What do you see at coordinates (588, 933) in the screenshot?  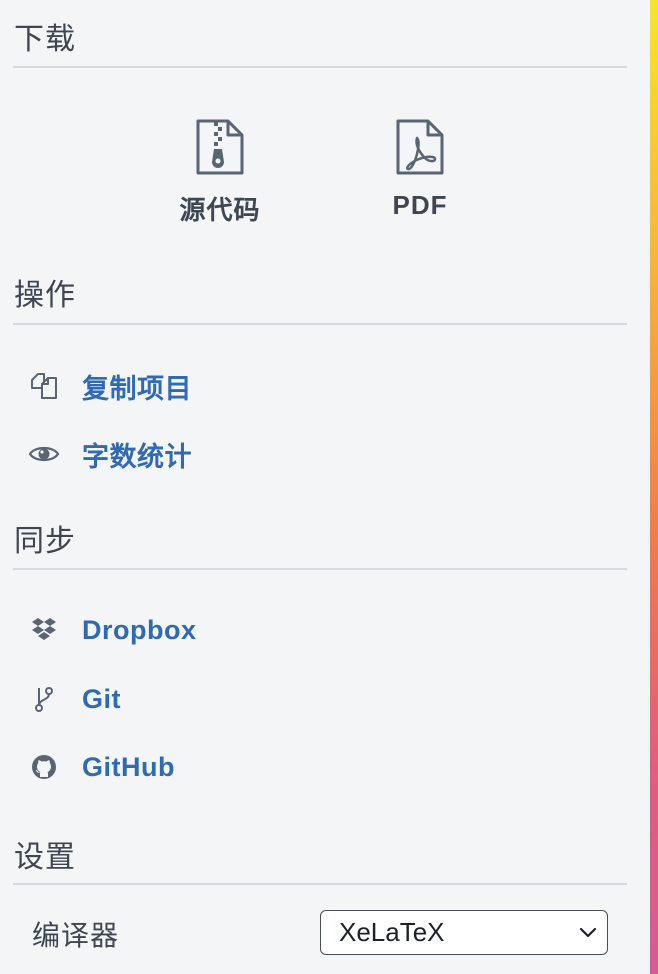 I see `chevron-down-icon` at bounding box center [588, 933].